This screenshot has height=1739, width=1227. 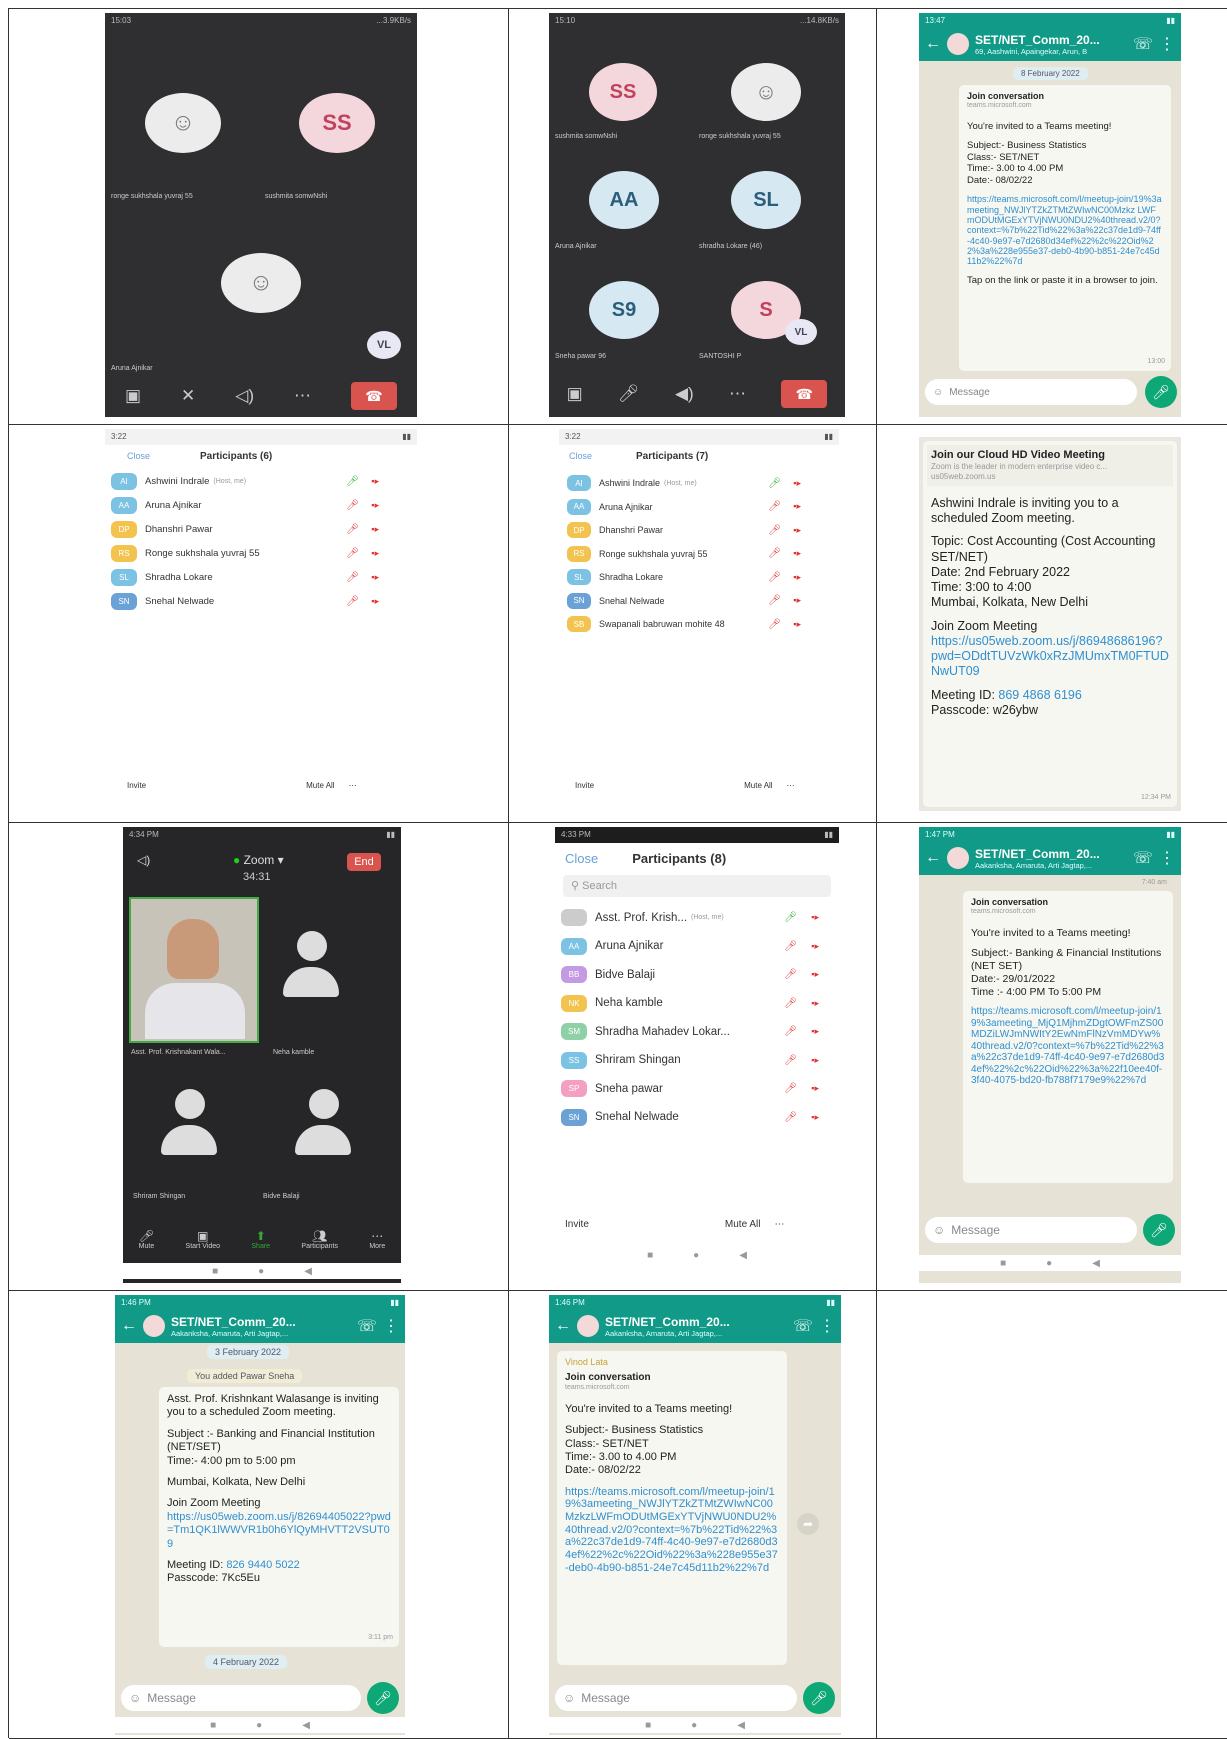 I want to click on more-control: ⋯ More, so click(x=377, y=1245).